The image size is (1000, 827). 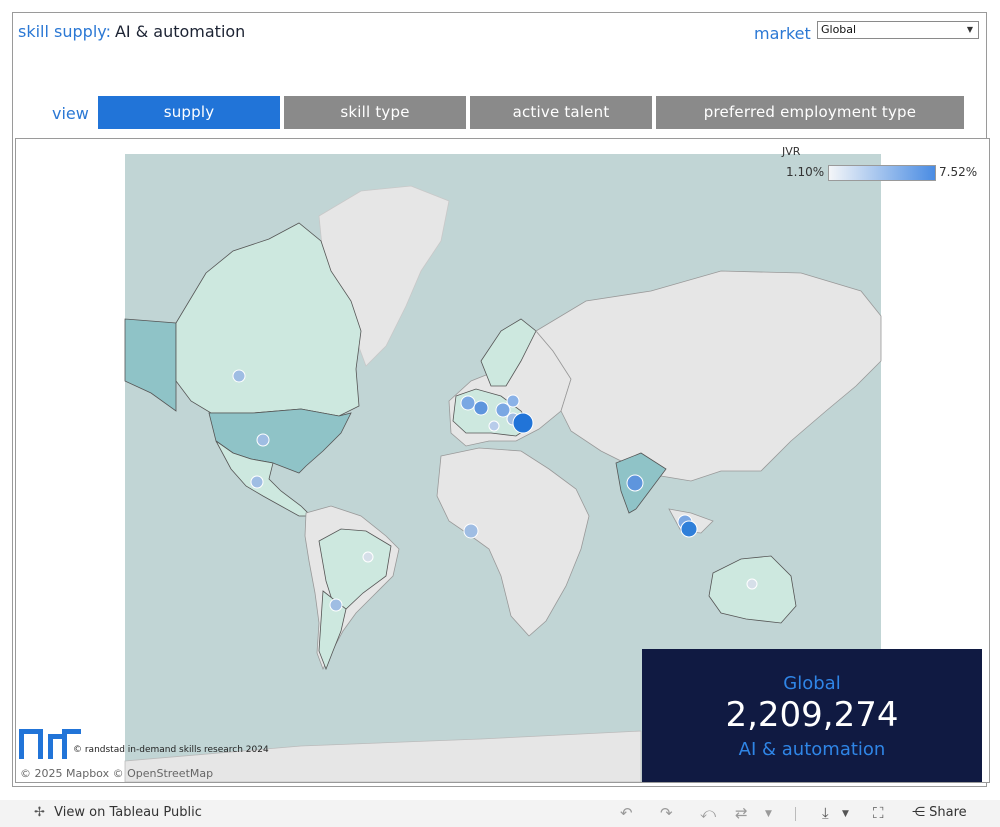 I want to click on marker-romania, so click(x=523, y=423).